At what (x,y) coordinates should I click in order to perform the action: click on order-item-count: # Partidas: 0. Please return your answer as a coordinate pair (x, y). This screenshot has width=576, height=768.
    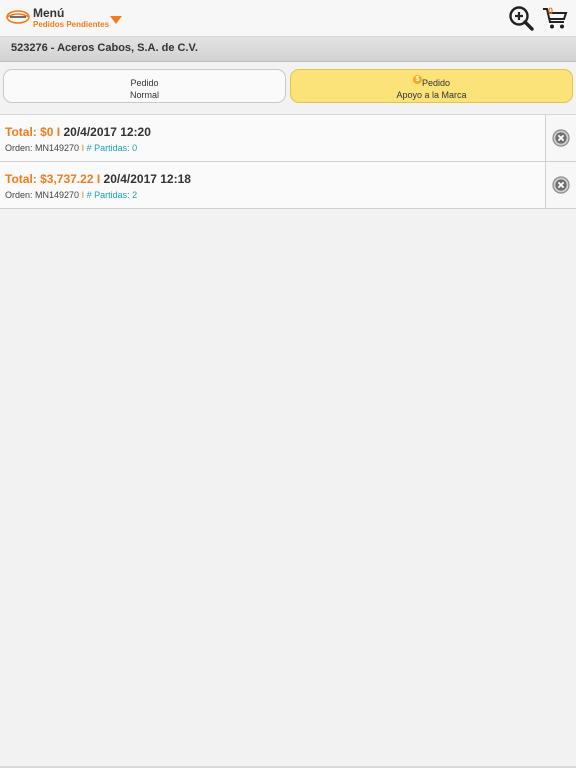
    Looking at the image, I should click on (112, 148).